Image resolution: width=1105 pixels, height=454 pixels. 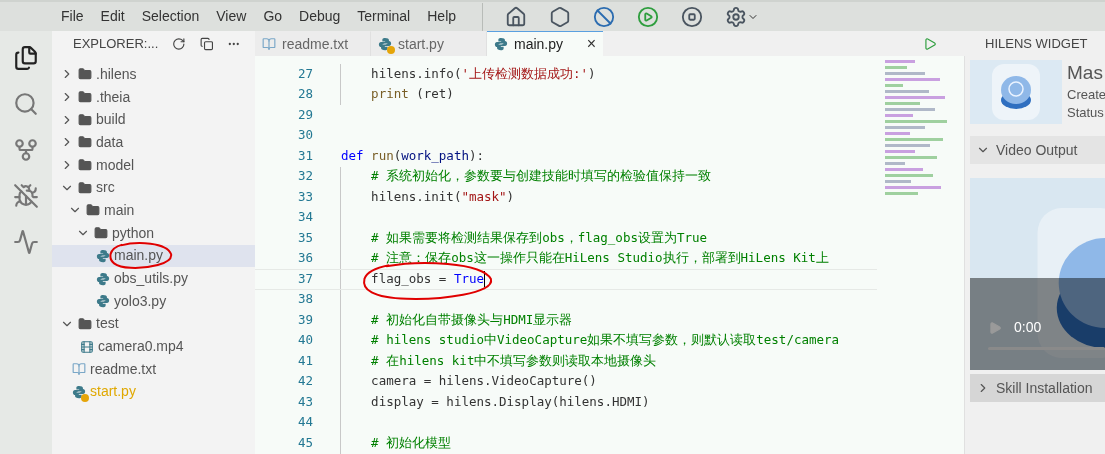 What do you see at coordinates (397, 155) in the screenshot?
I see `code-token: (` at bounding box center [397, 155].